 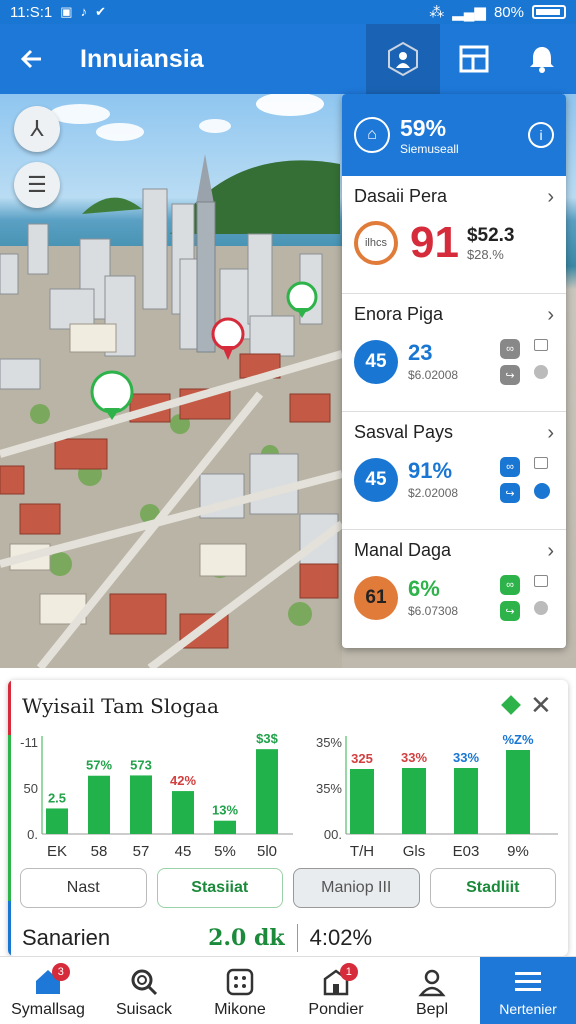 I want to click on data-label: $3$, so click(x=267, y=739).